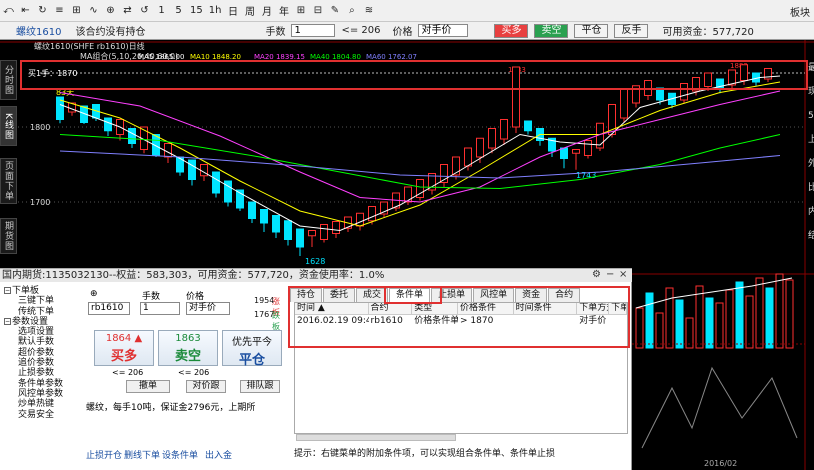 The height and width of the screenshot is (470, 814). Describe the element at coordinates (110, 11) in the screenshot. I see `toolbar-item-6: ⊕` at that location.